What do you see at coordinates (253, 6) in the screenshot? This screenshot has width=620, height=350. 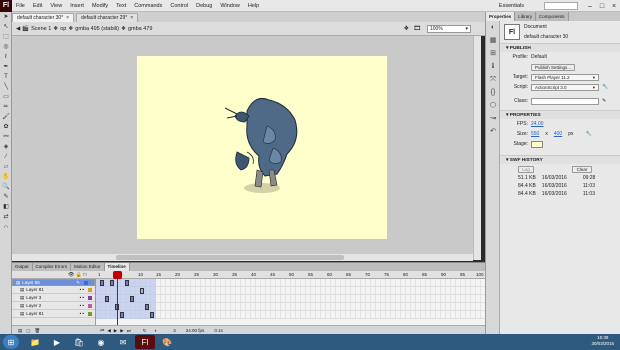 I see `menu-help: Help` at bounding box center [253, 6].